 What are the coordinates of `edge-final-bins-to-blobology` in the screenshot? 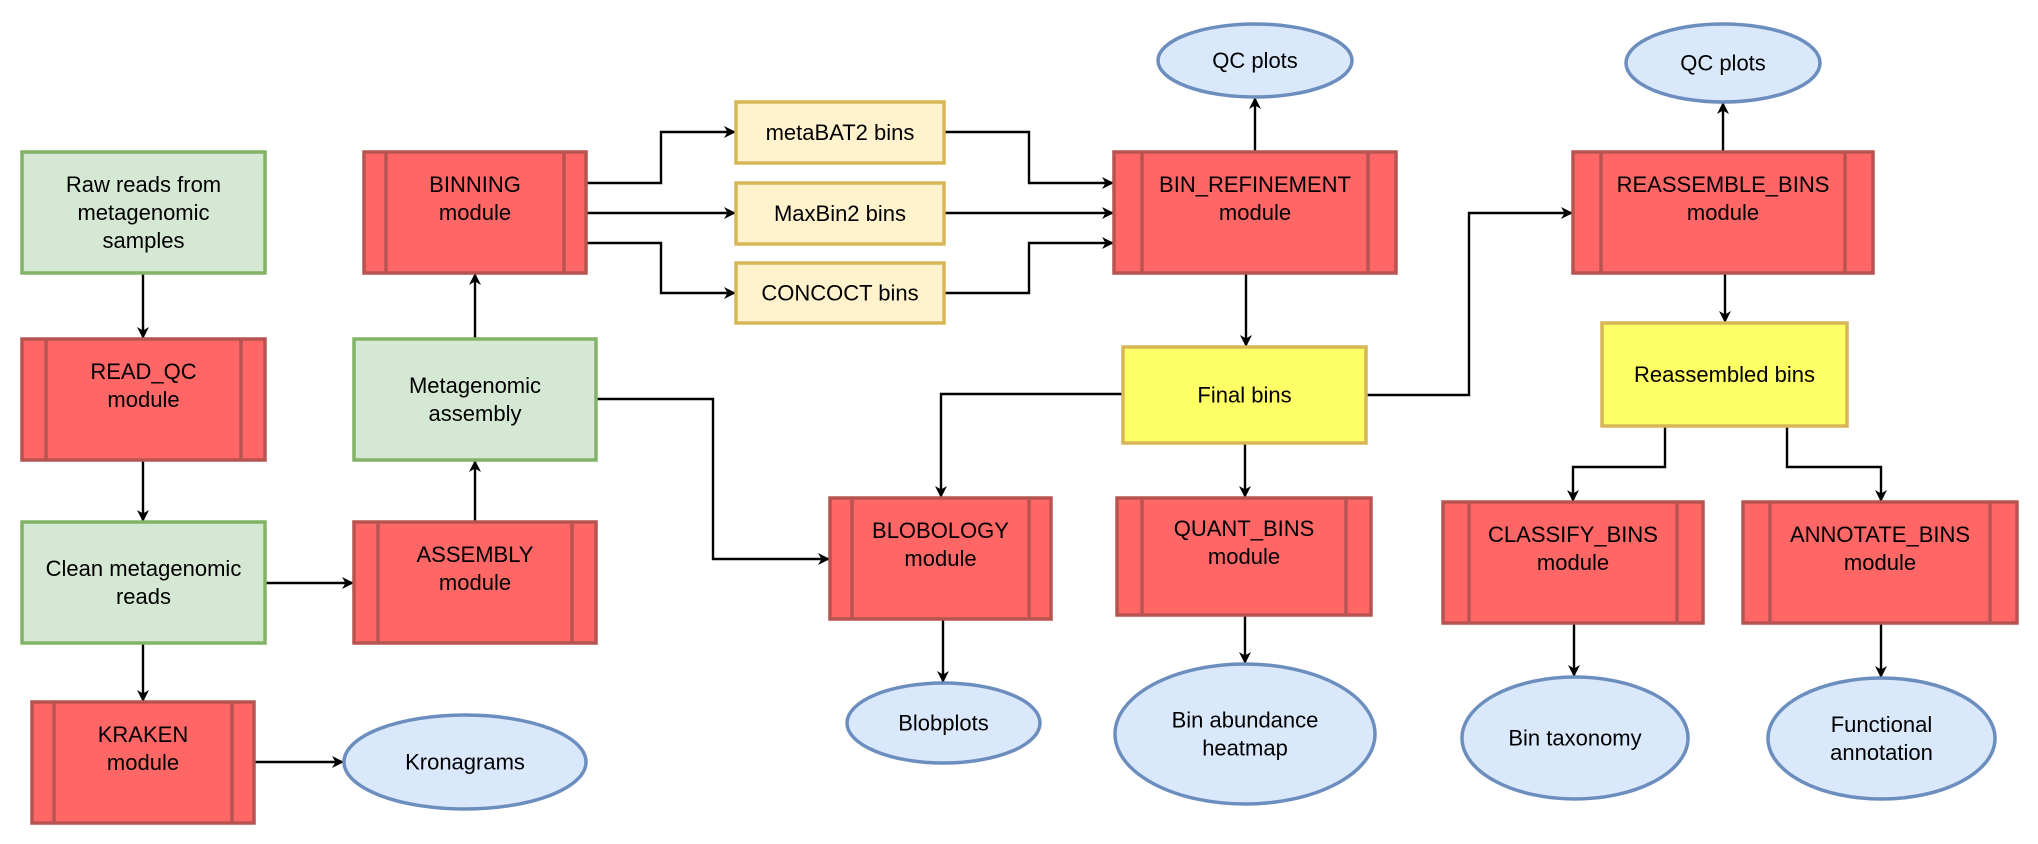 It's located at (1029, 445).